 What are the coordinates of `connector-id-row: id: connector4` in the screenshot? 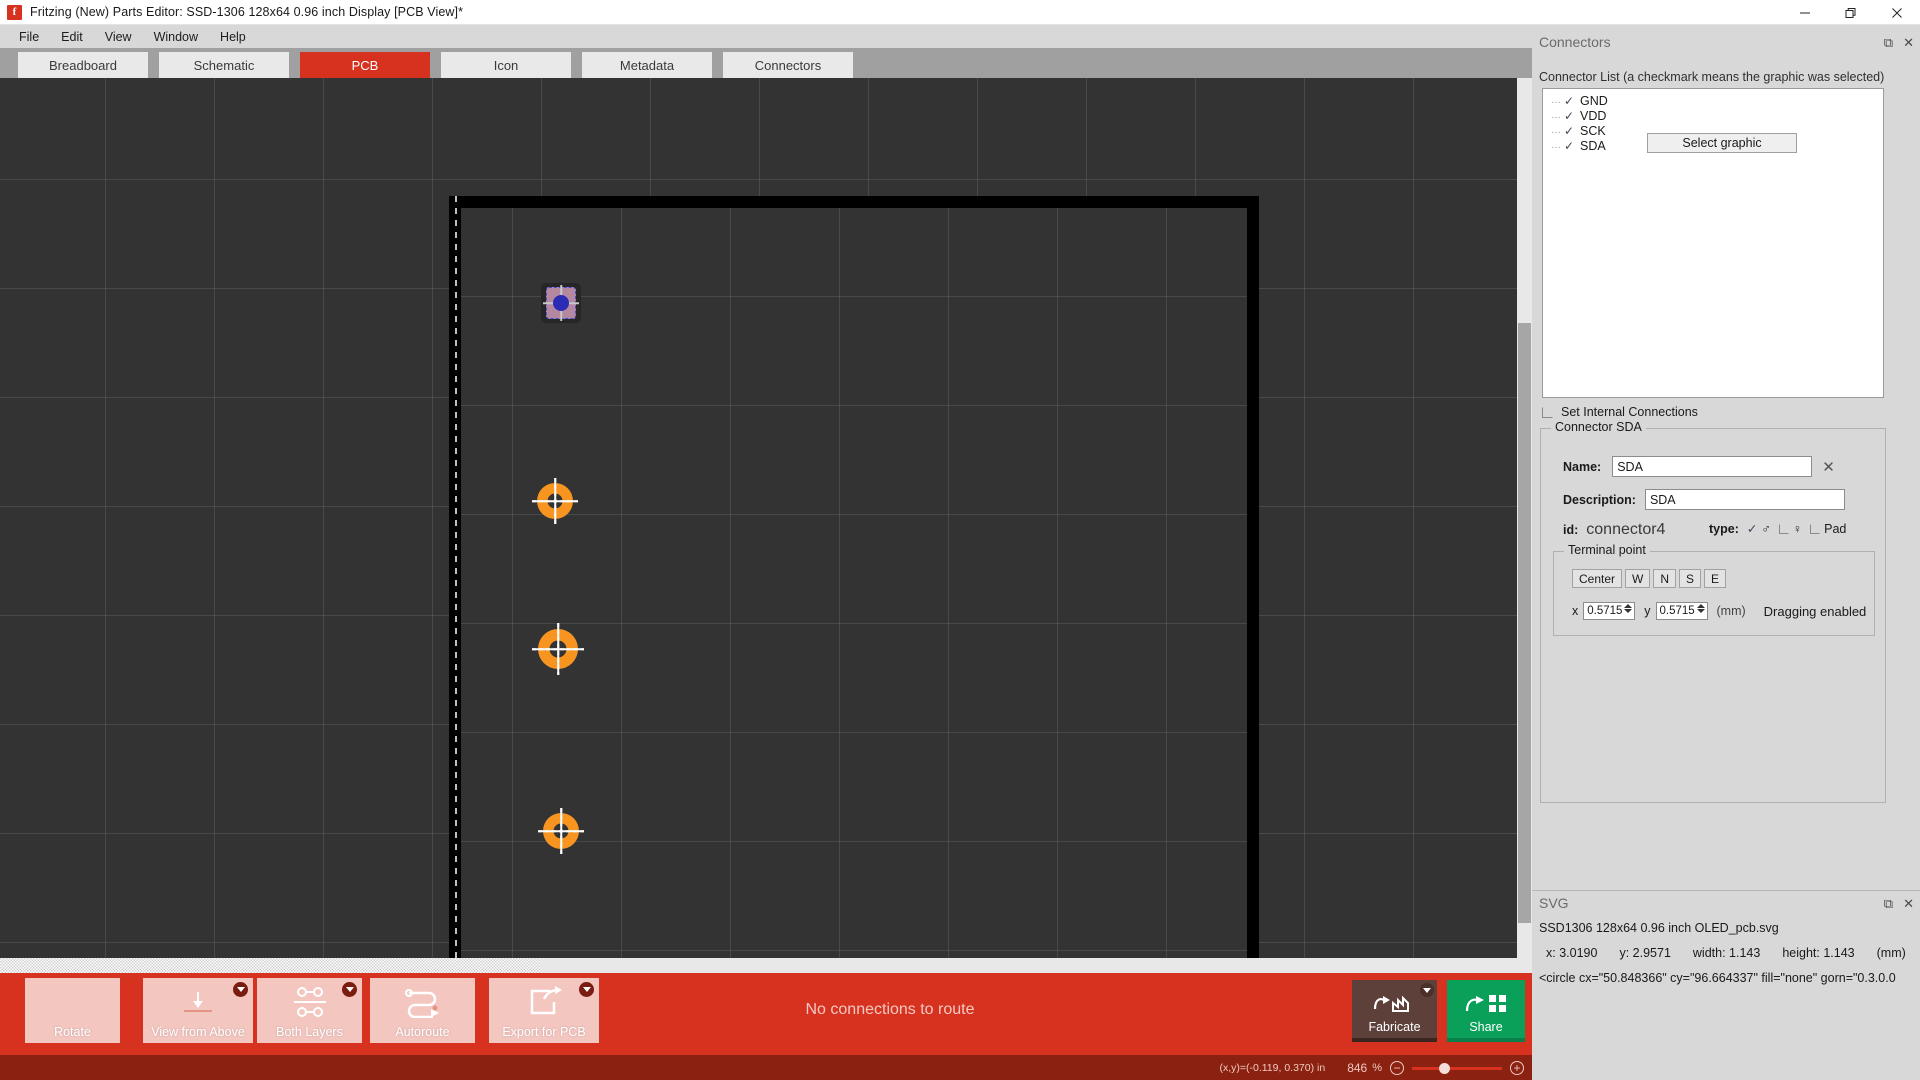 It's located at (1614, 530).